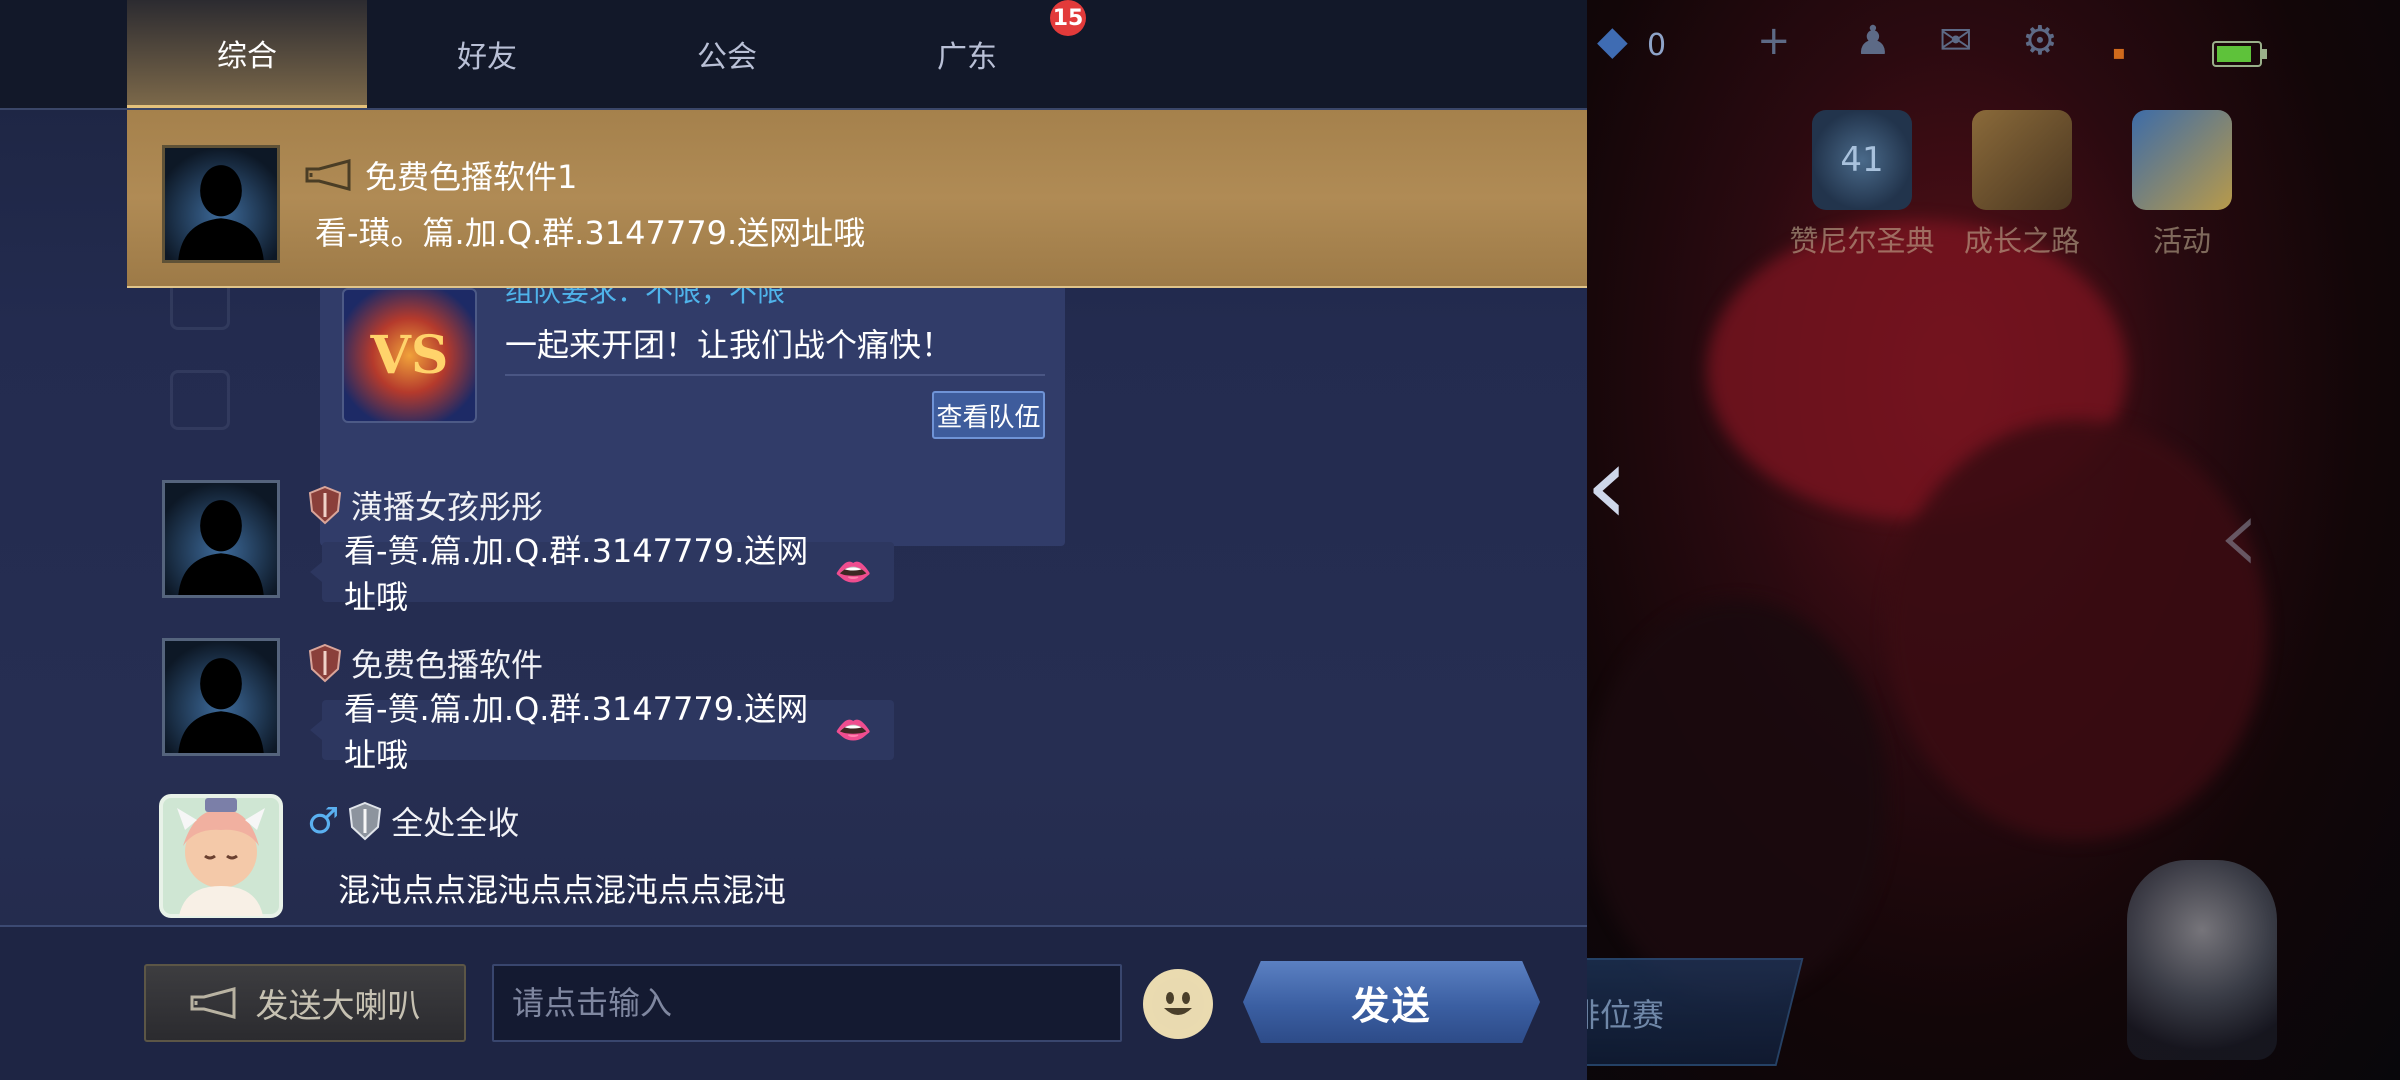  I want to click on feature-label: 成长之路, so click(2021, 241).